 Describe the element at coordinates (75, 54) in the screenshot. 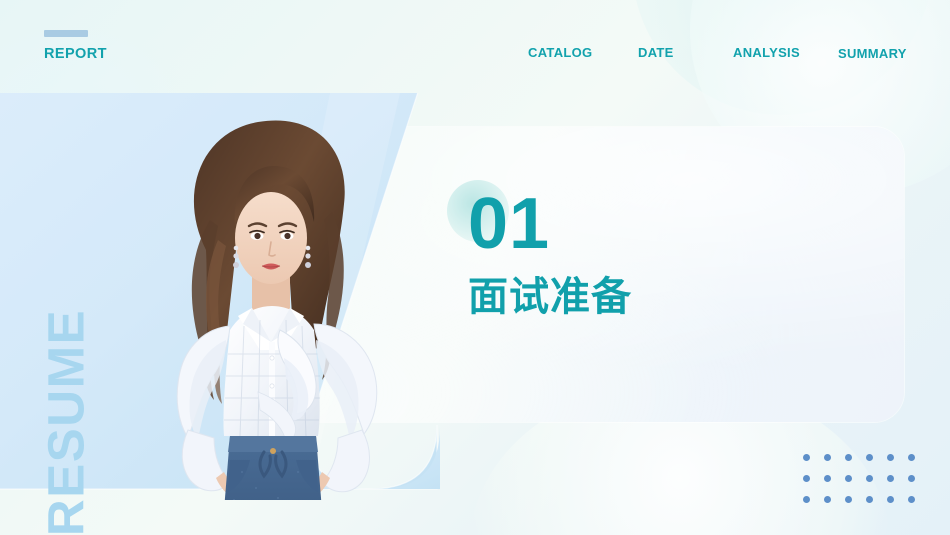

I see `brand-label: REPORT` at that location.